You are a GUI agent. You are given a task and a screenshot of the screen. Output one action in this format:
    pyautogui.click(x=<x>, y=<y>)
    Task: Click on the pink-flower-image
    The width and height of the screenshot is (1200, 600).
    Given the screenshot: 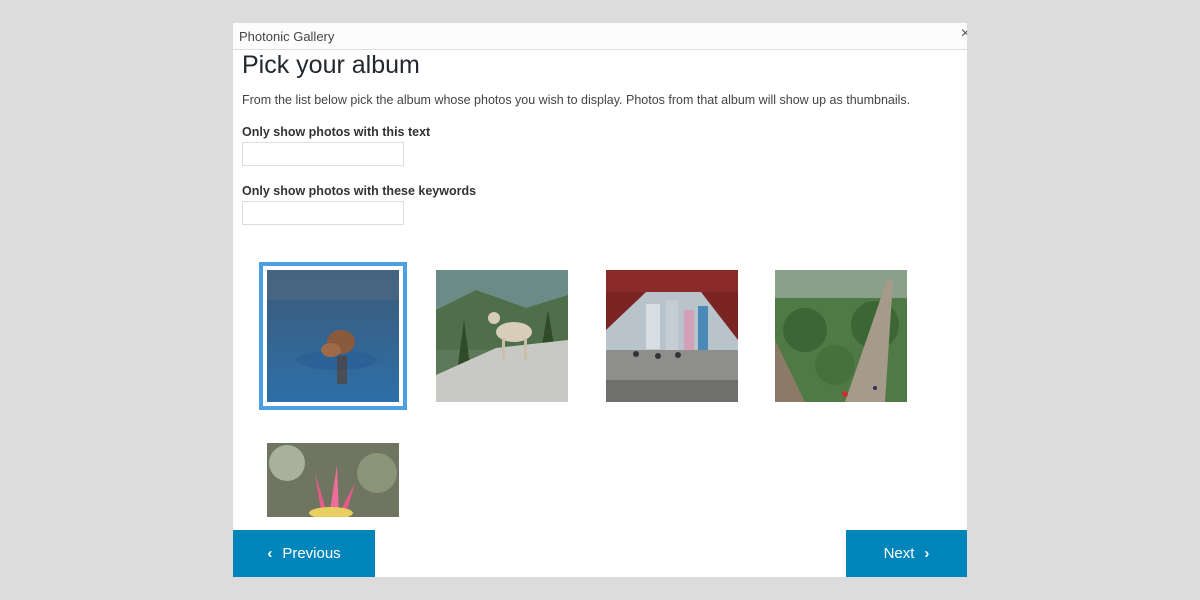 What is the action you would take?
    pyautogui.click(x=333, y=480)
    